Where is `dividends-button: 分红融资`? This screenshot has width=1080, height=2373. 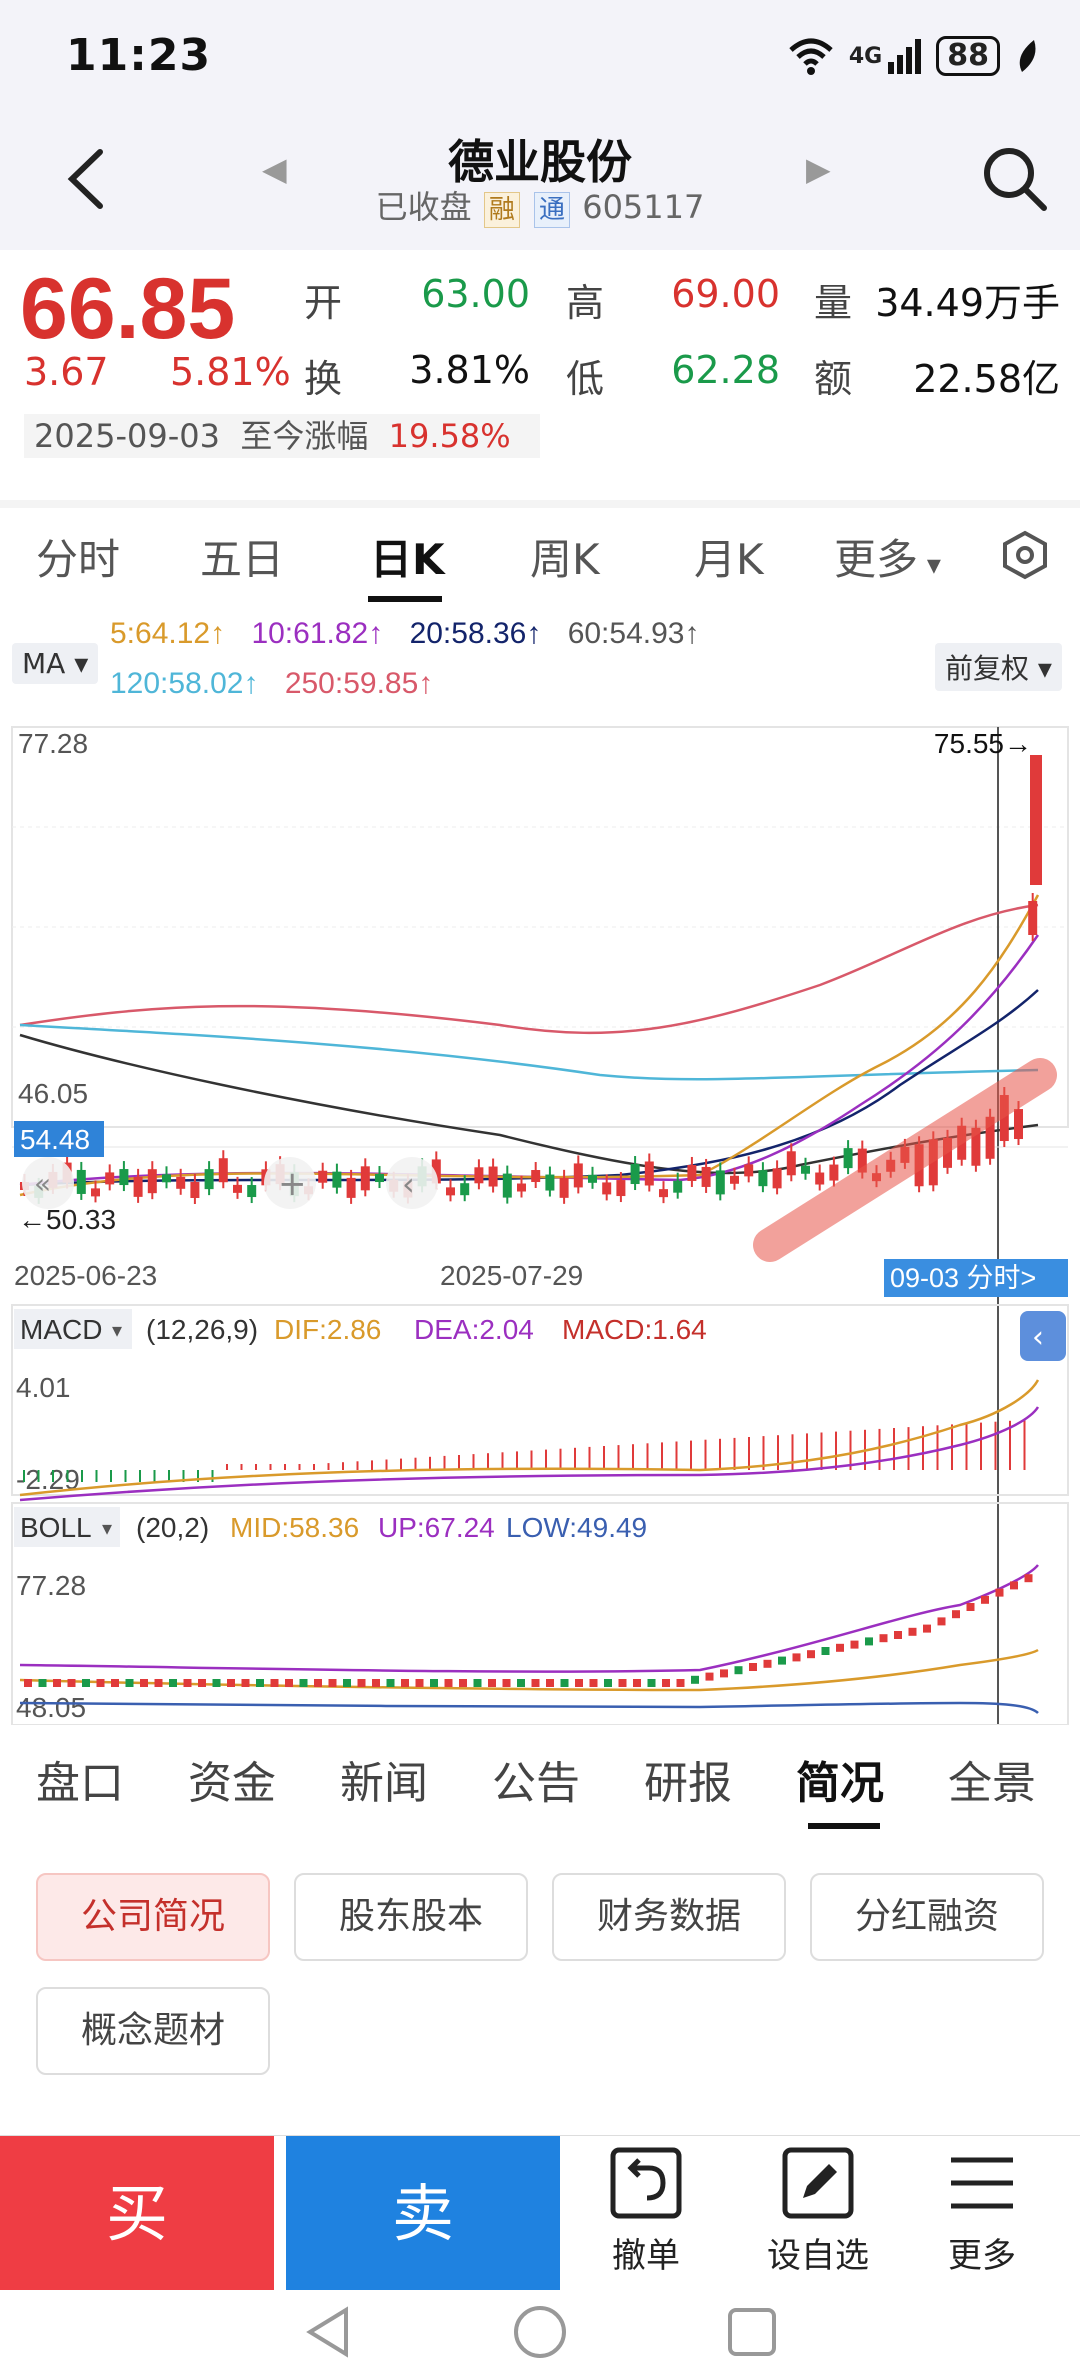 dividends-button: 分红融资 is located at coordinates (927, 1917).